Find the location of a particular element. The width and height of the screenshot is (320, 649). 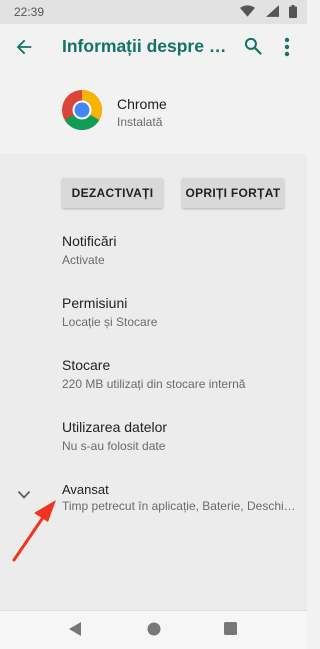

nav-back-icon is located at coordinates (75, 629).